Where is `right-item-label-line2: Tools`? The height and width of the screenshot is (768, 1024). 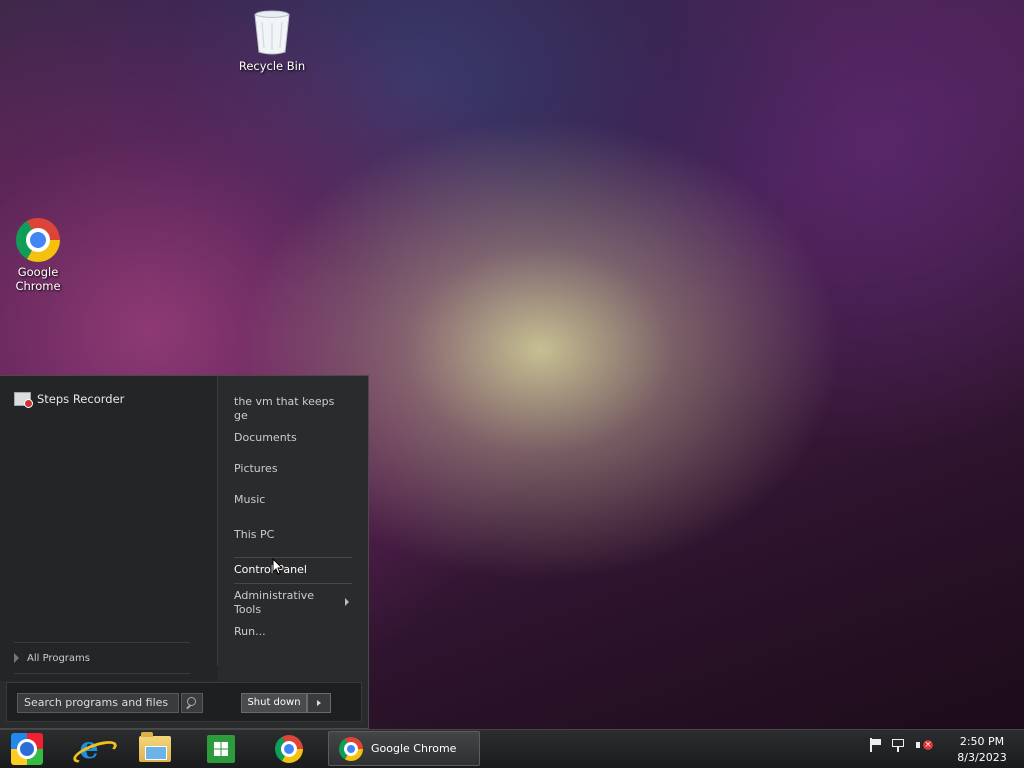
right-item-label-line2: Tools is located at coordinates (248, 609).